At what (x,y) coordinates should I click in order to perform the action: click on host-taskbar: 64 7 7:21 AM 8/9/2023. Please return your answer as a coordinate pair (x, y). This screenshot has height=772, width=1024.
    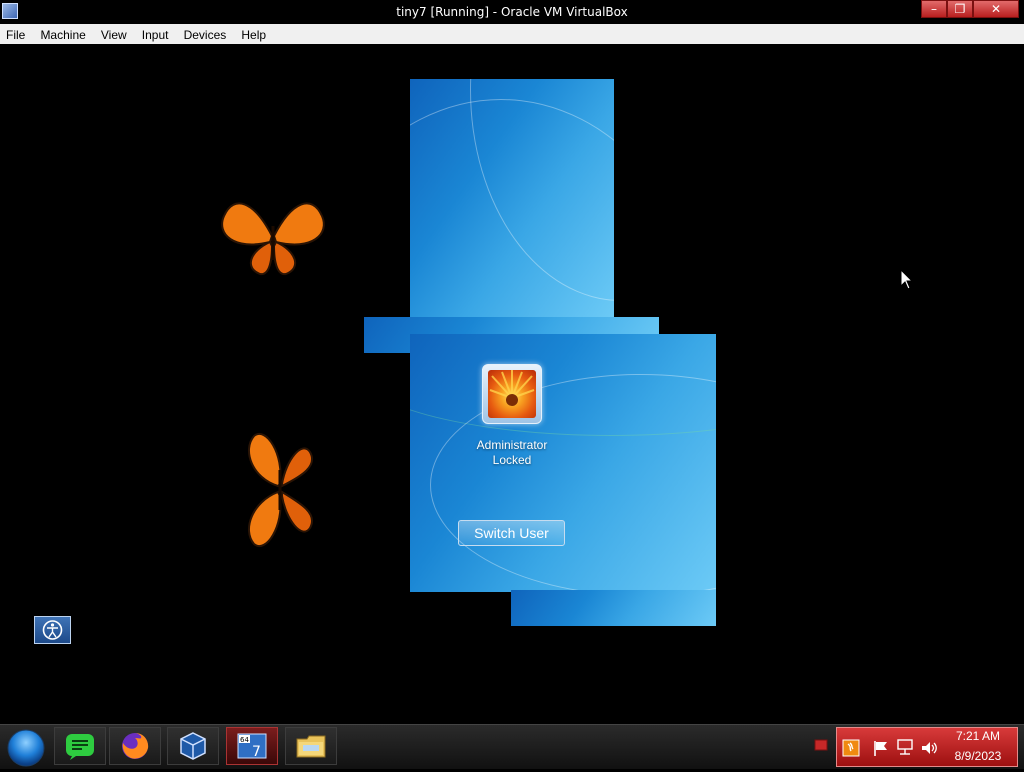
    Looking at the image, I should click on (512, 746).